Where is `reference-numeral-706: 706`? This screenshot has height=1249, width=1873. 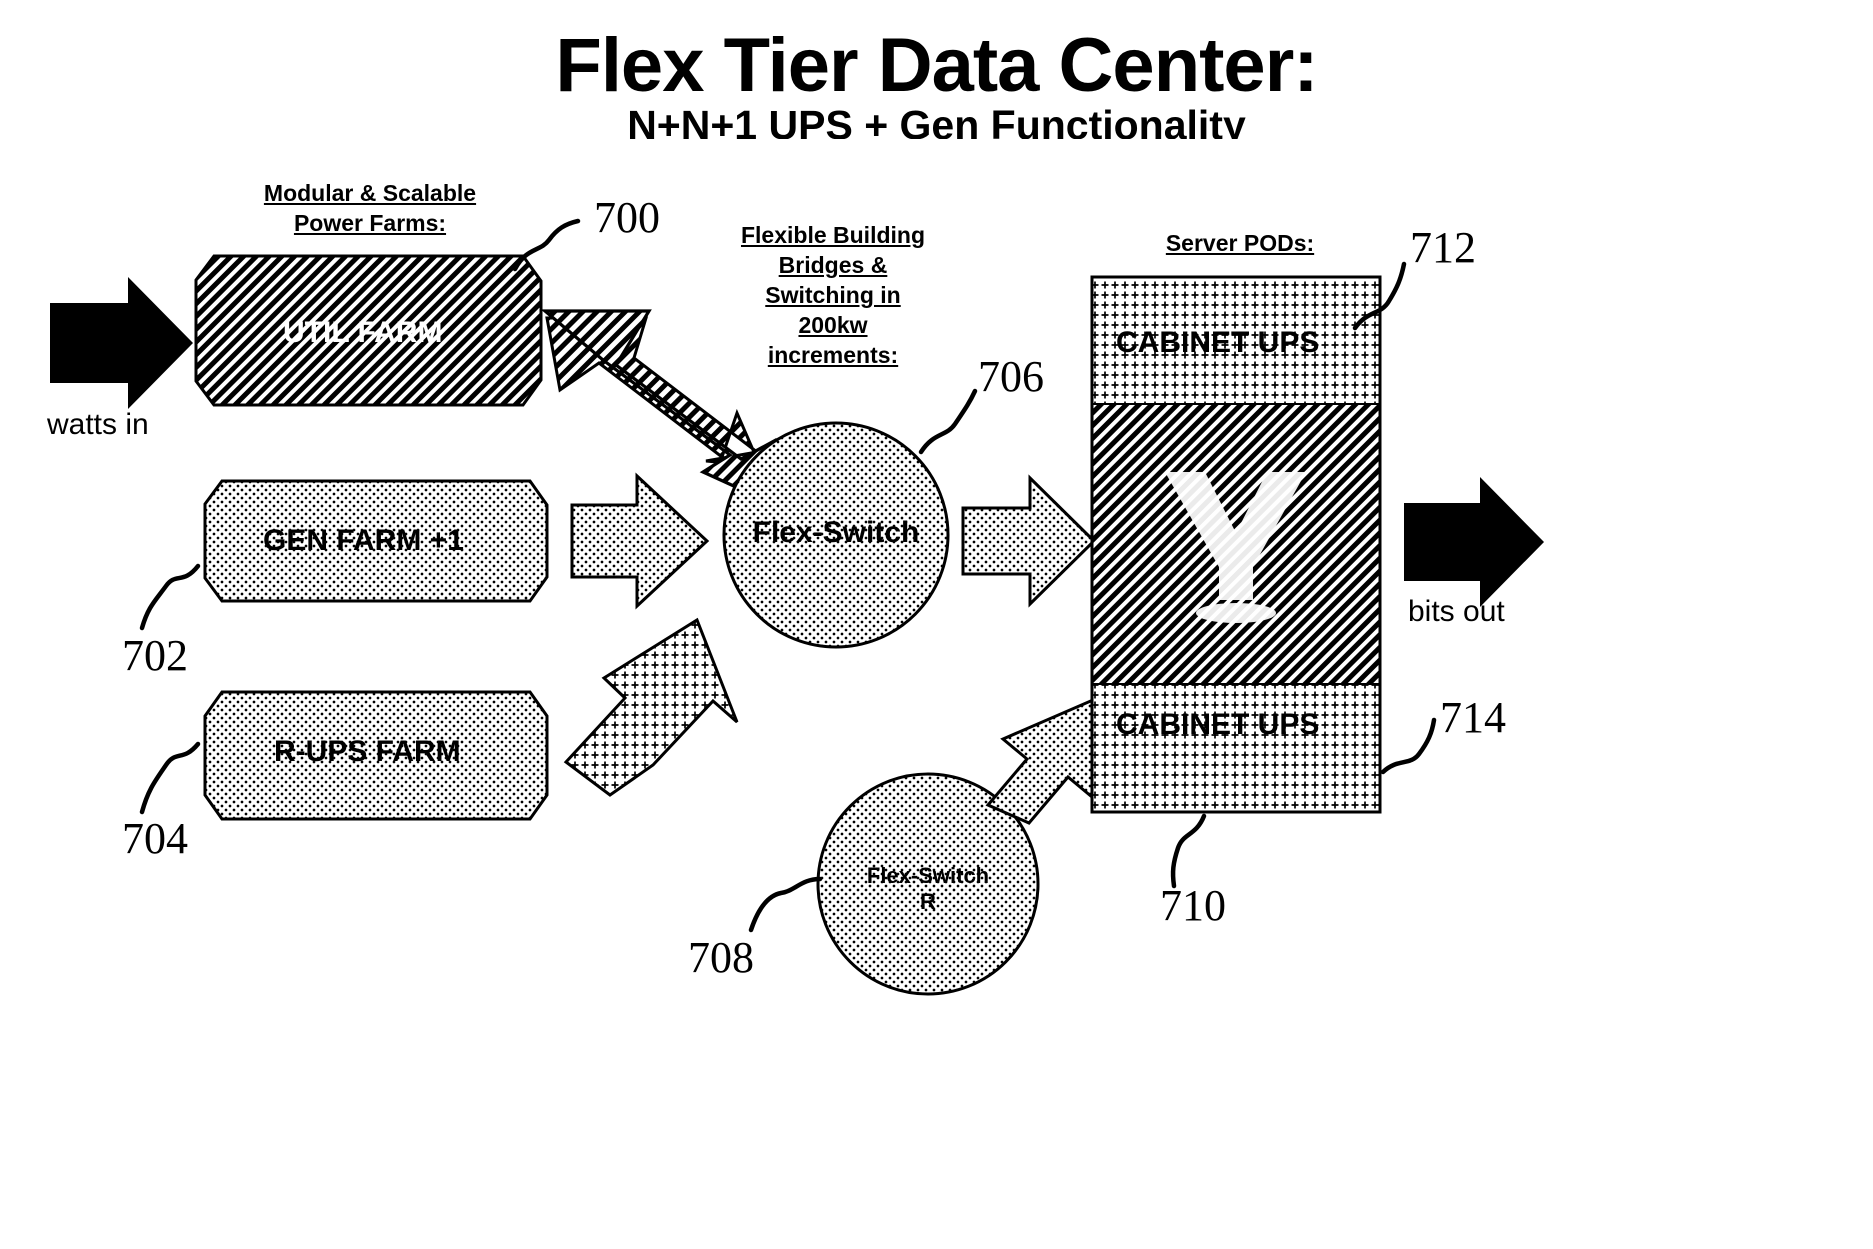
reference-numeral-706: 706 is located at coordinates (1011, 376).